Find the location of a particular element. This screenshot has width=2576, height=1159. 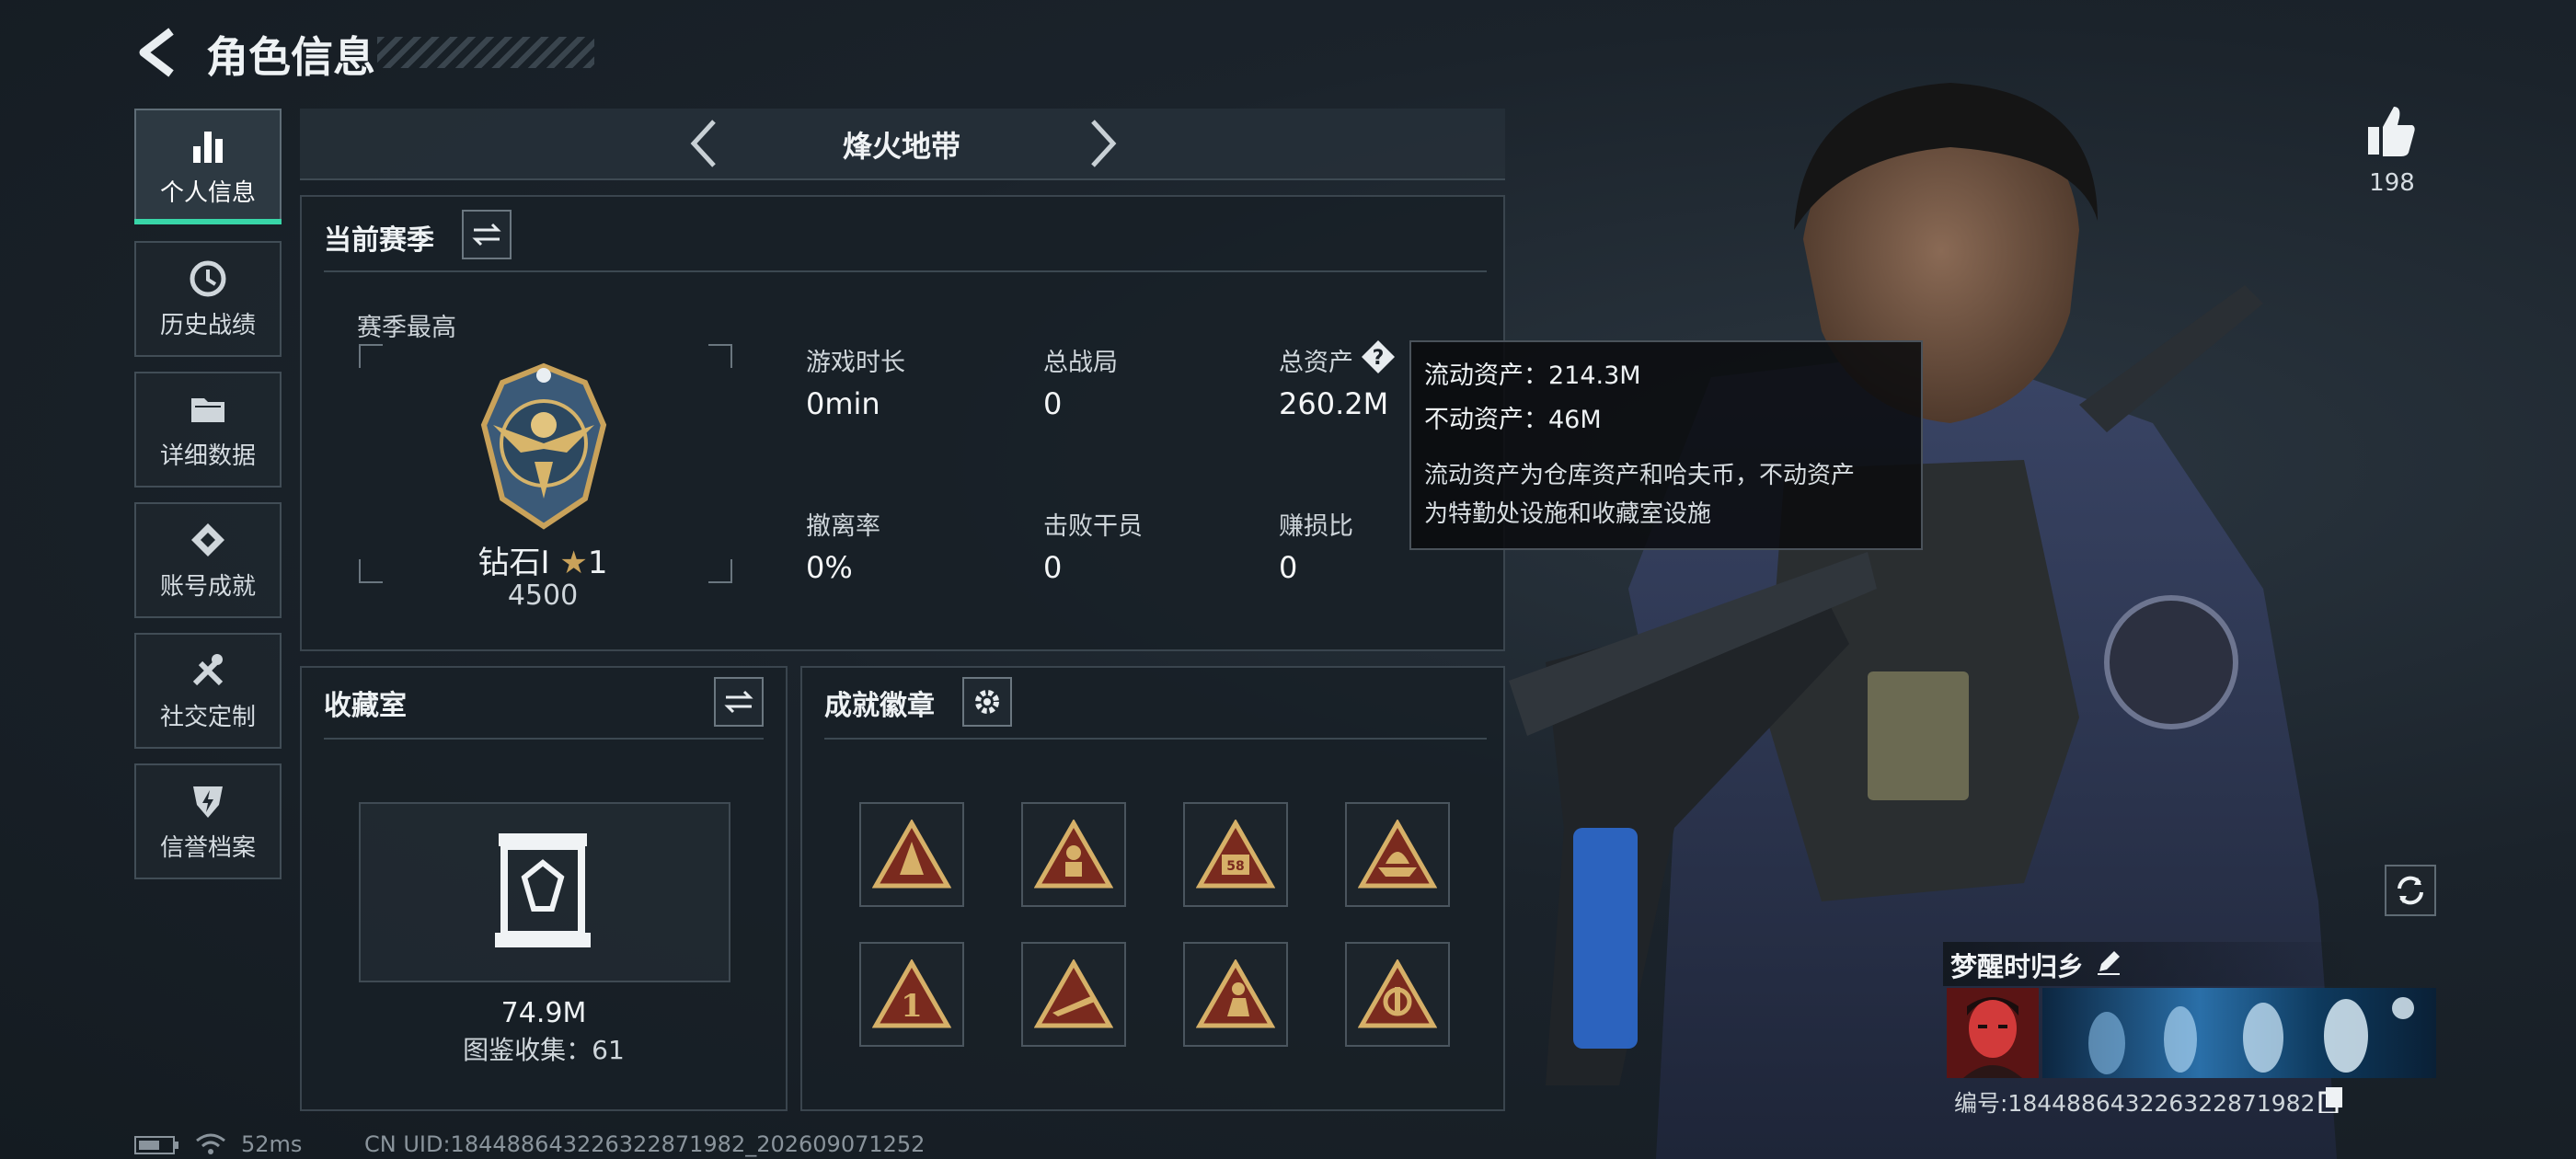

badge-prone-icon is located at coordinates (1073, 993).